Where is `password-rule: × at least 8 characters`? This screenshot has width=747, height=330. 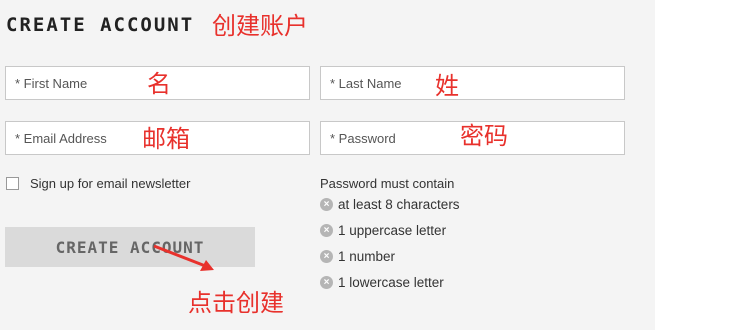 password-rule: × at least 8 characters is located at coordinates (390, 204).